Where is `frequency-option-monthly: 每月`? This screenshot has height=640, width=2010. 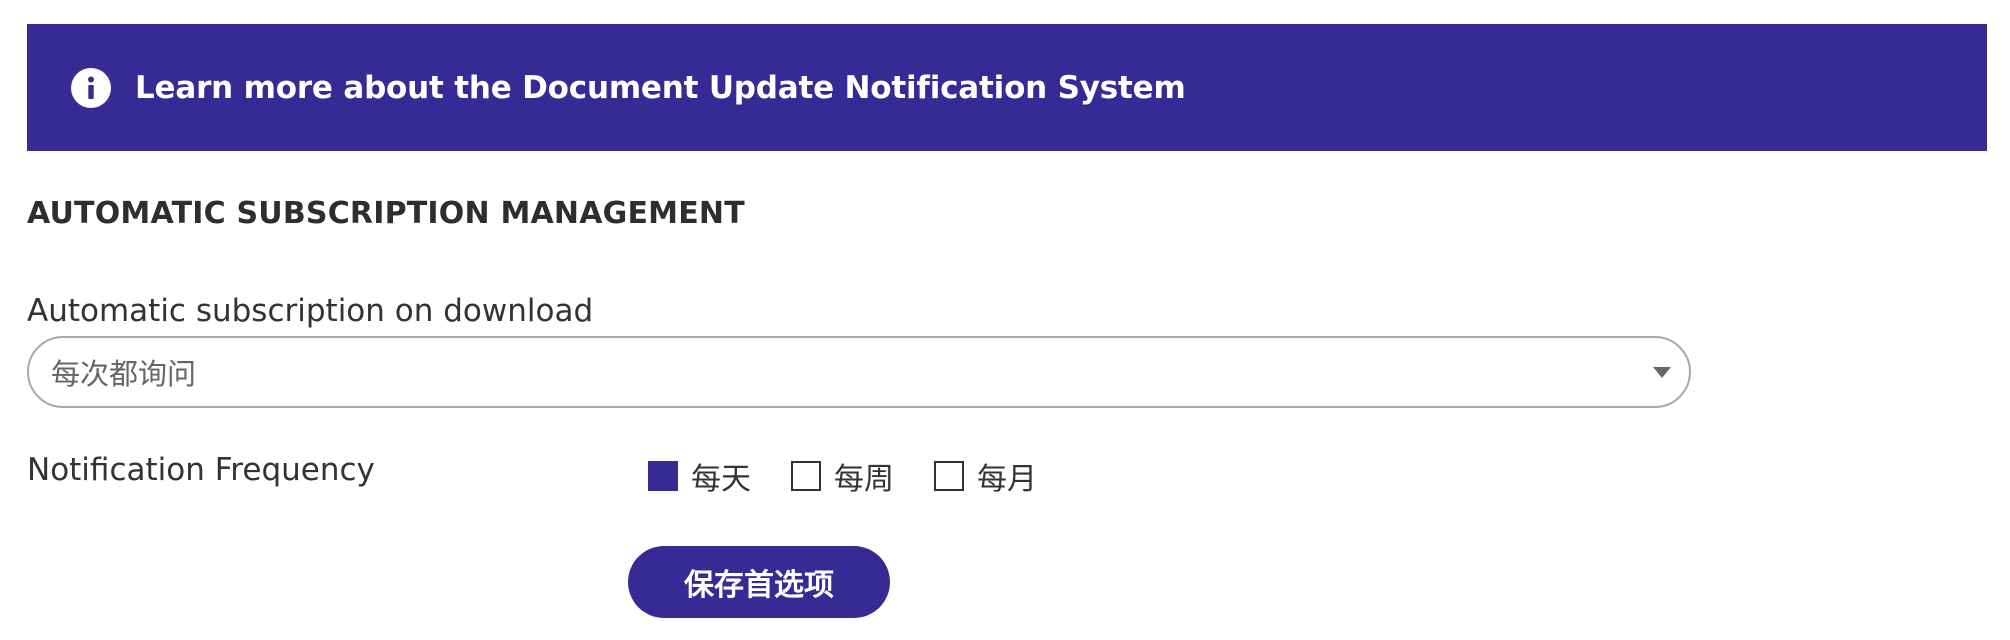 frequency-option-monthly: 每月 is located at coordinates (985, 476).